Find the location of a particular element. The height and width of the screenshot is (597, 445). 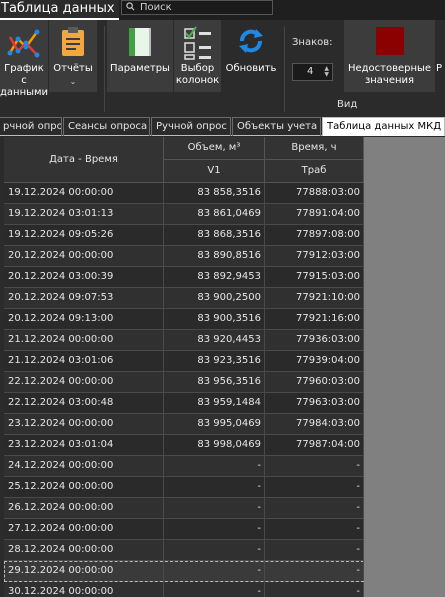

cell-time: 77987:04:00 is located at coordinates (314, 445).